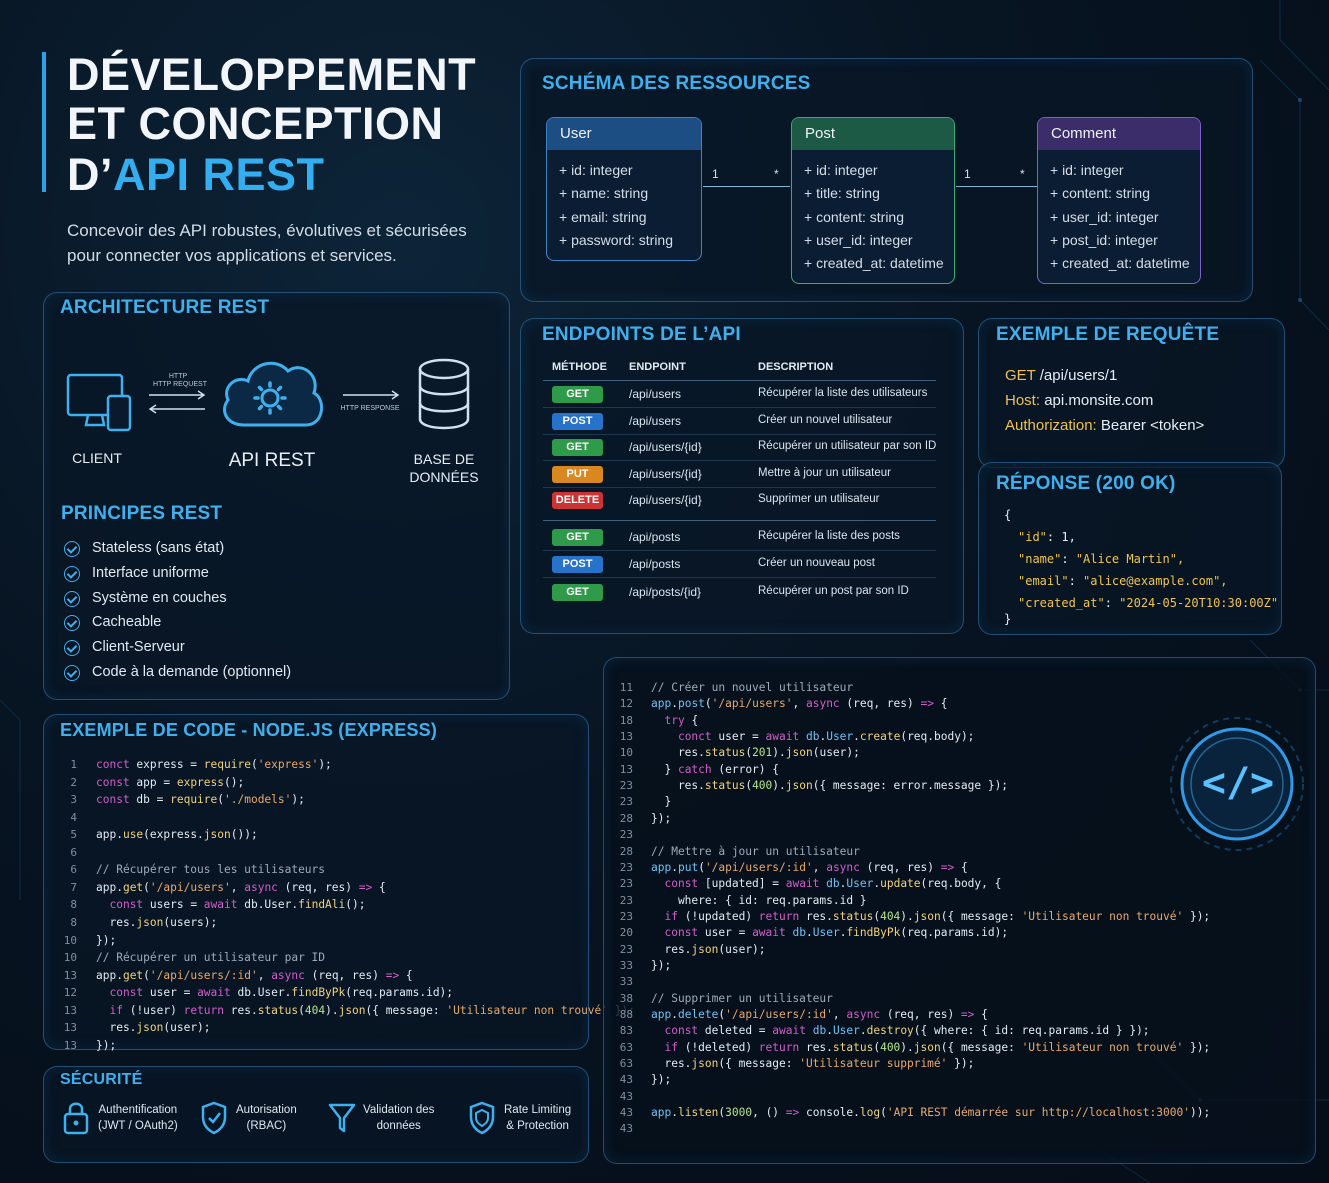 The image size is (1329, 1183). What do you see at coordinates (661, 801) in the screenshot?
I see `code-line: }` at bounding box center [661, 801].